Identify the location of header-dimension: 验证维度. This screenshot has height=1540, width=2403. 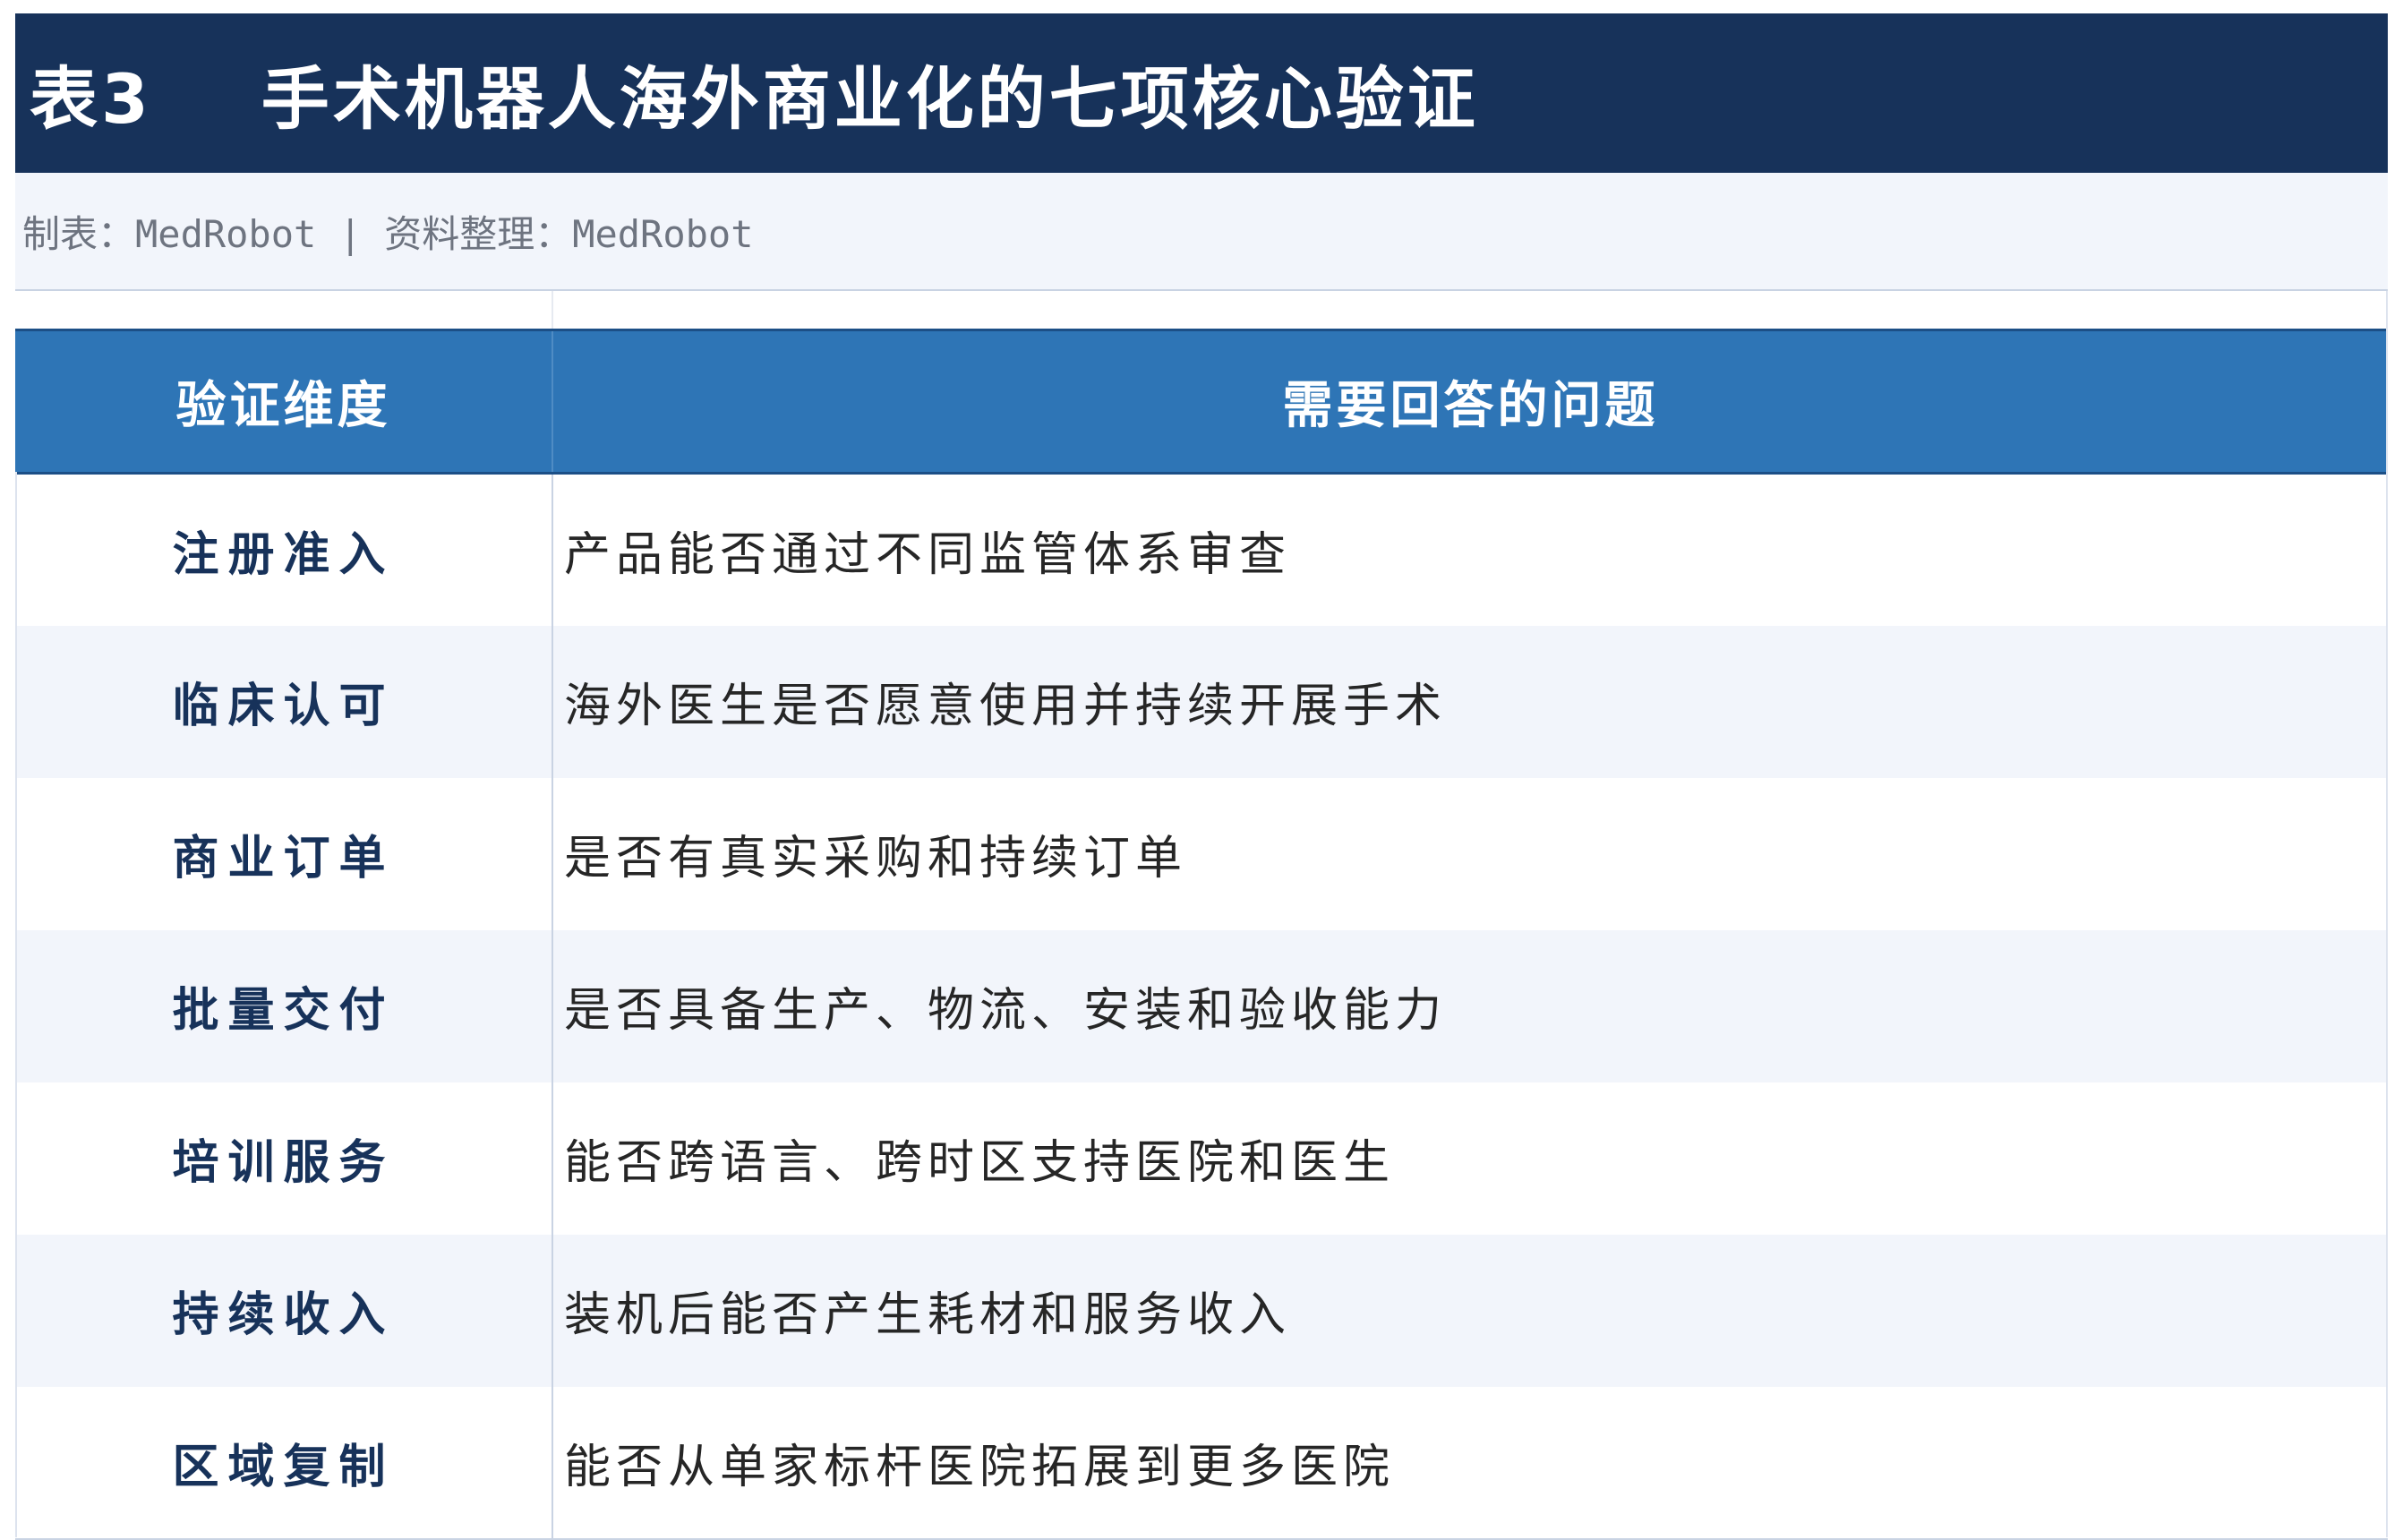
(284, 402).